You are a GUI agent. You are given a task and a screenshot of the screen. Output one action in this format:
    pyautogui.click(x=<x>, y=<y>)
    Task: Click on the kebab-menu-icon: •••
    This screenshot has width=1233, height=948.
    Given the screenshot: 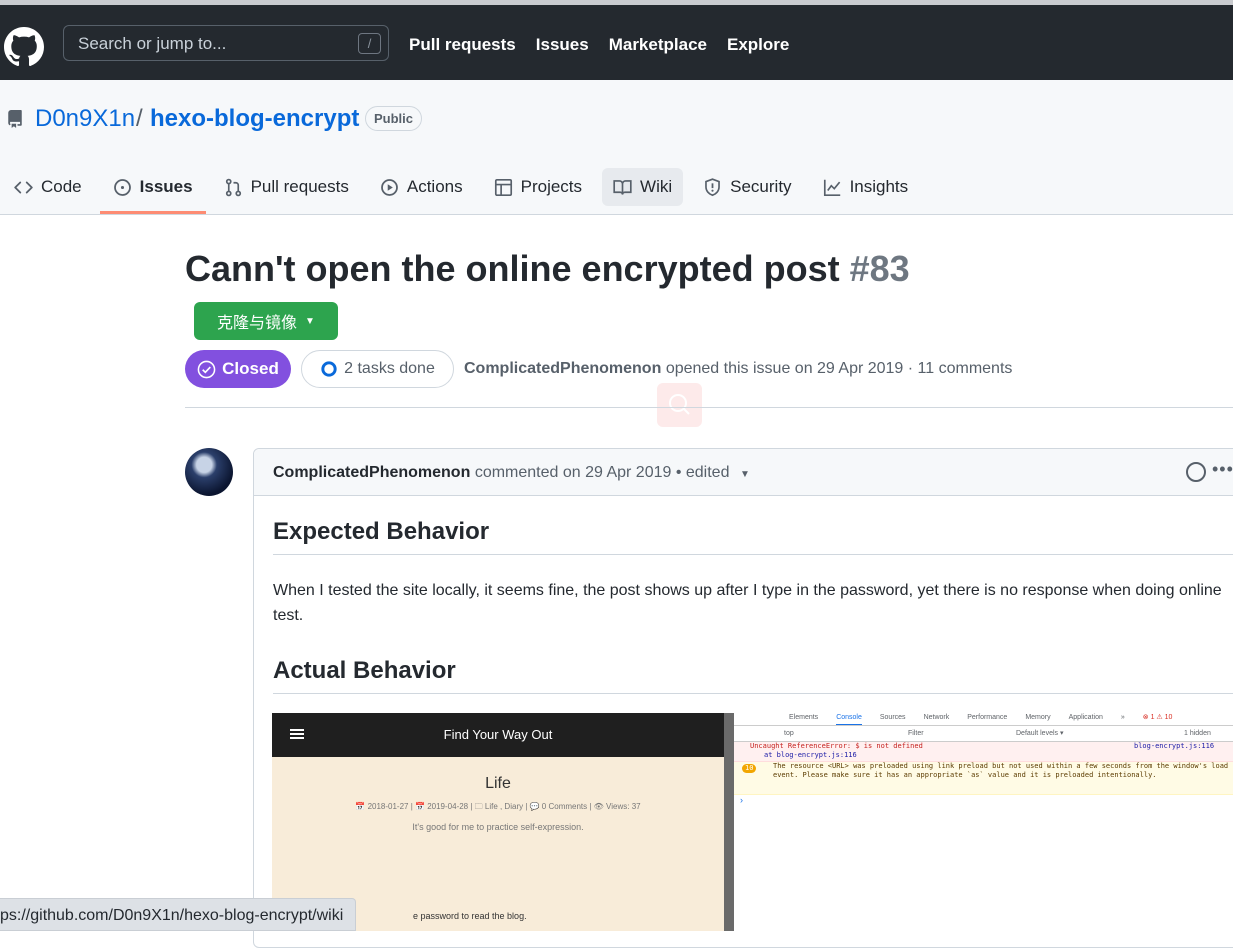 What is the action you would take?
    pyautogui.click(x=1222, y=469)
    